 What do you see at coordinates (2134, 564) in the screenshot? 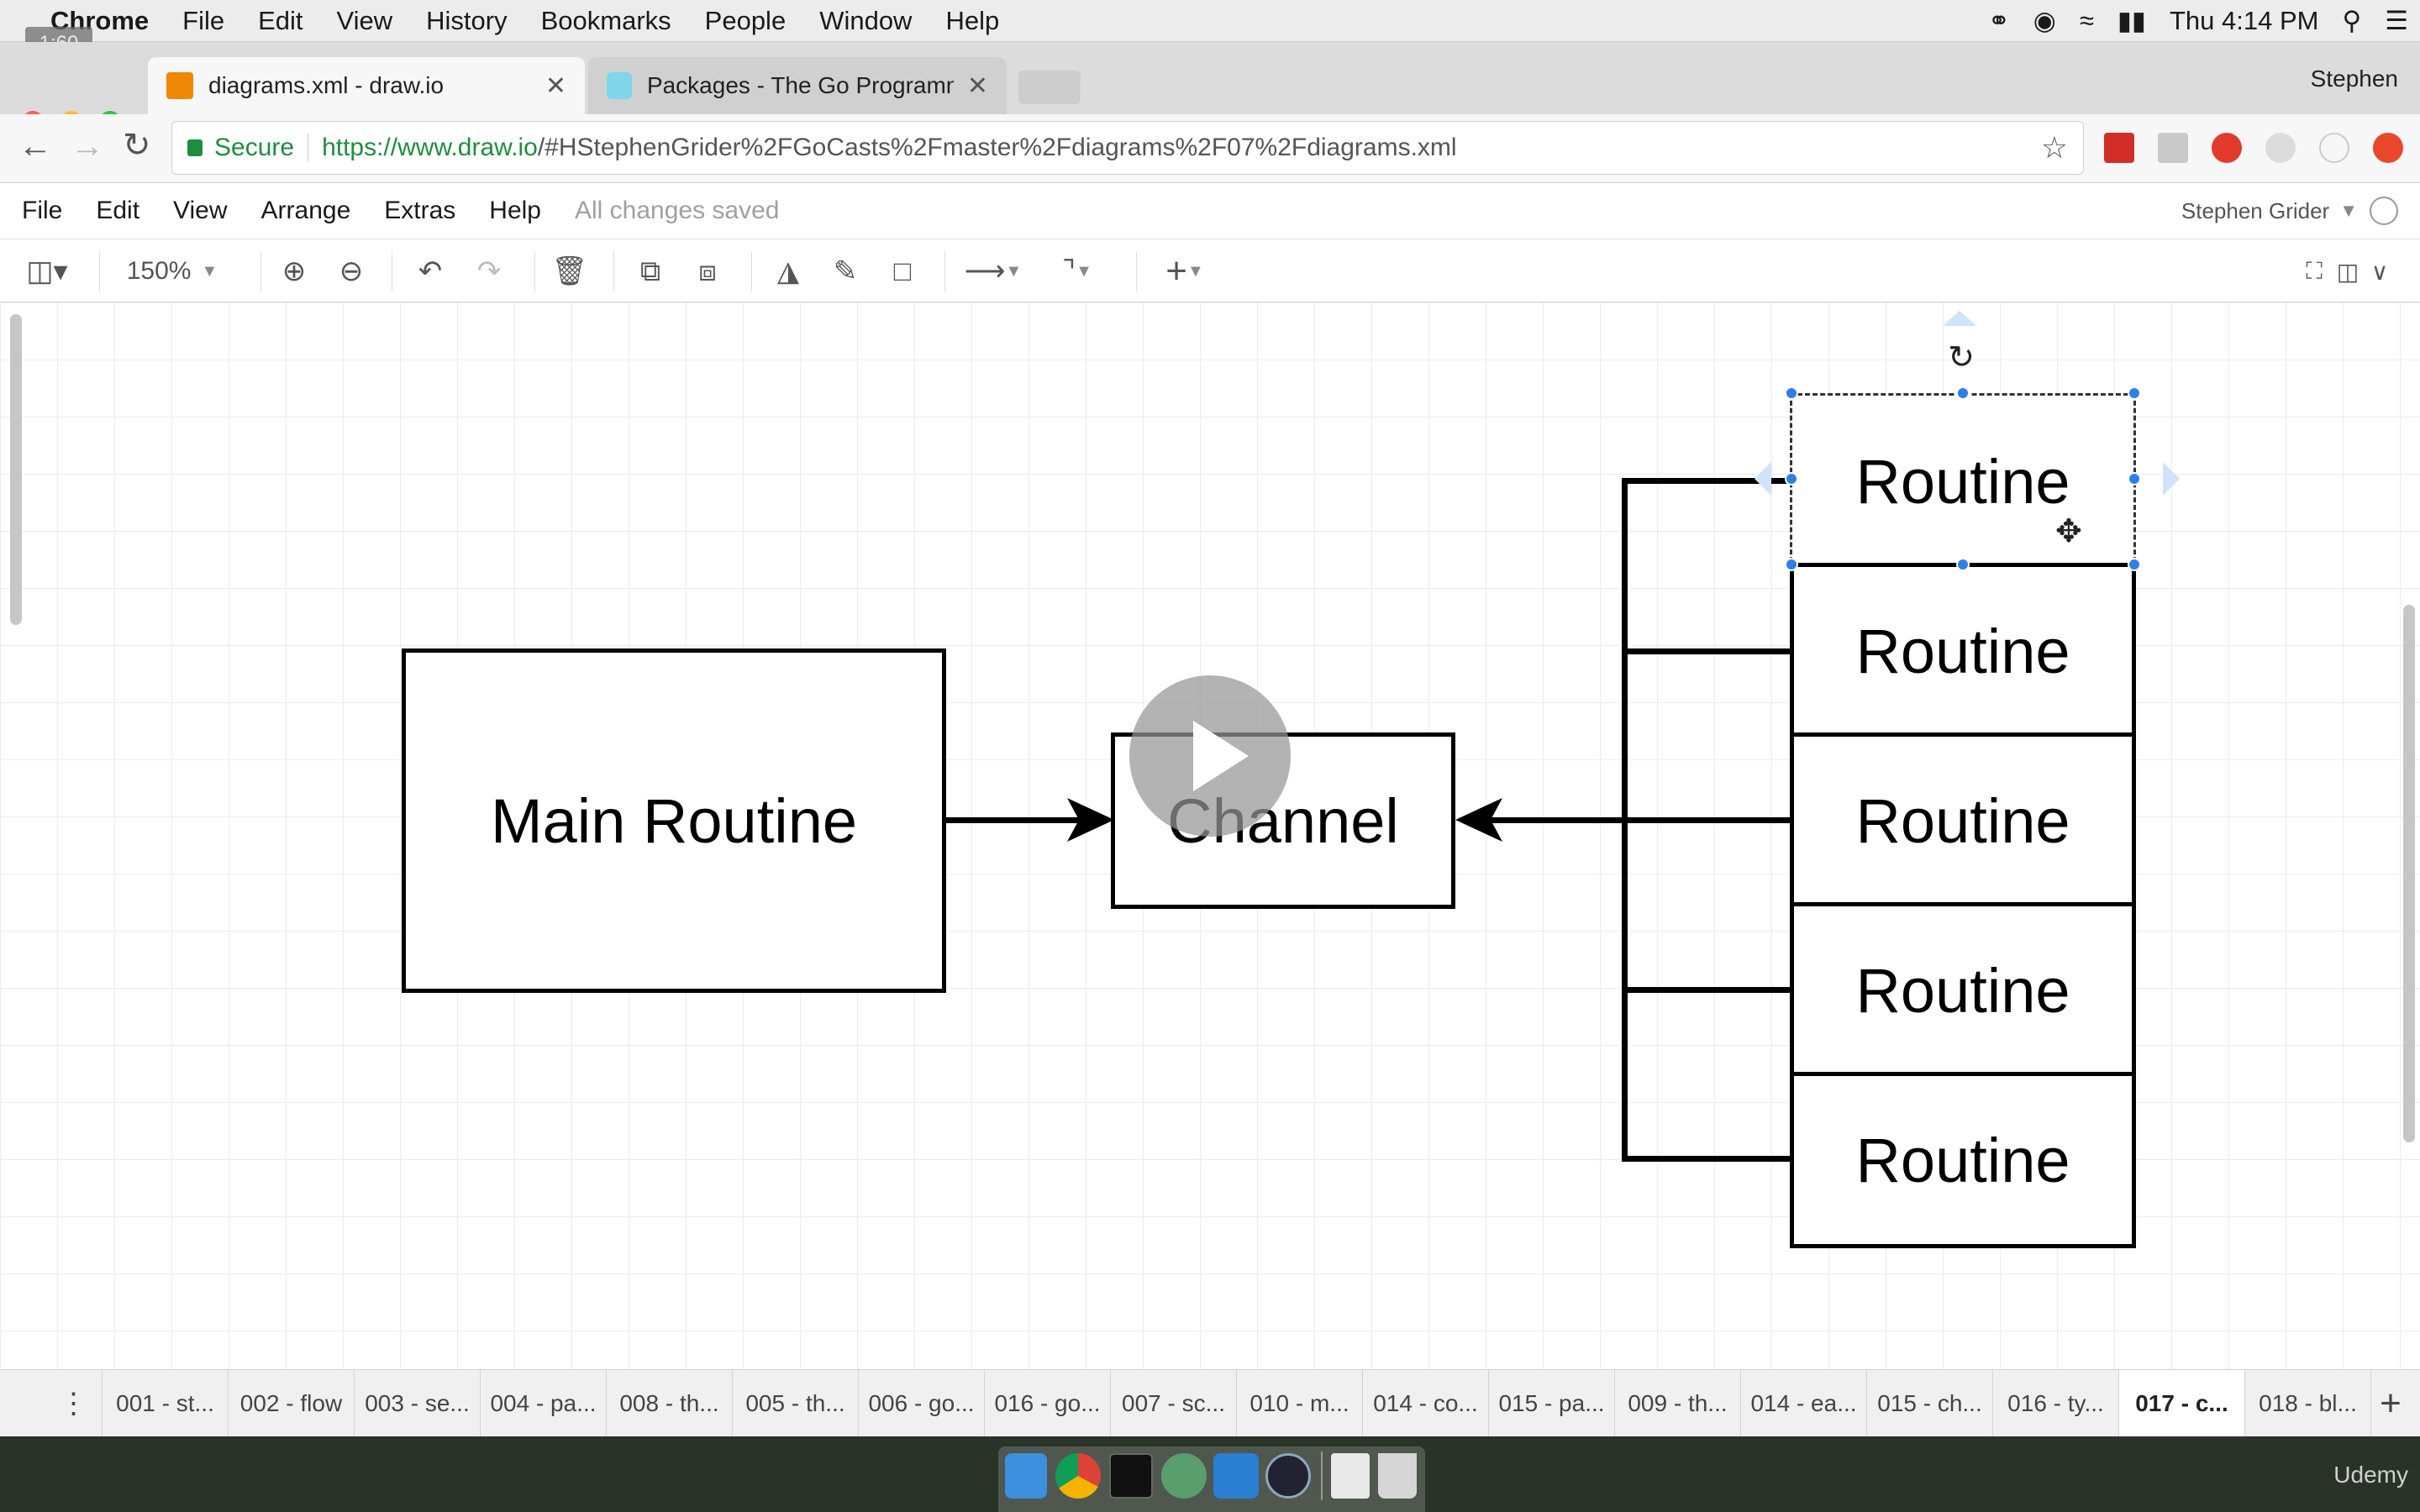
I see `resize-handle-se` at bounding box center [2134, 564].